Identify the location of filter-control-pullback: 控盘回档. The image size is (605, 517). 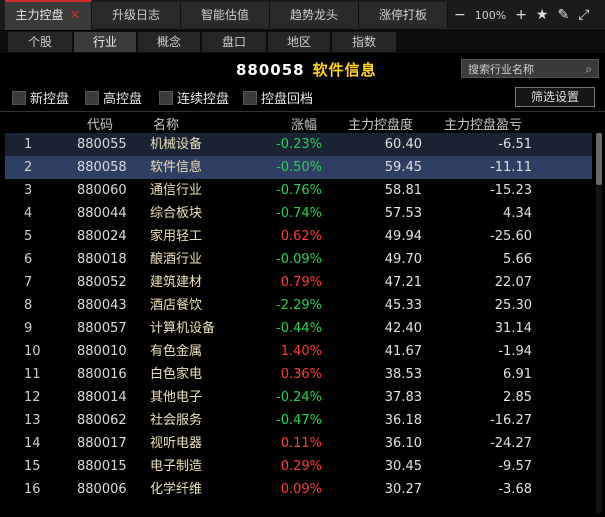
(278, 97).